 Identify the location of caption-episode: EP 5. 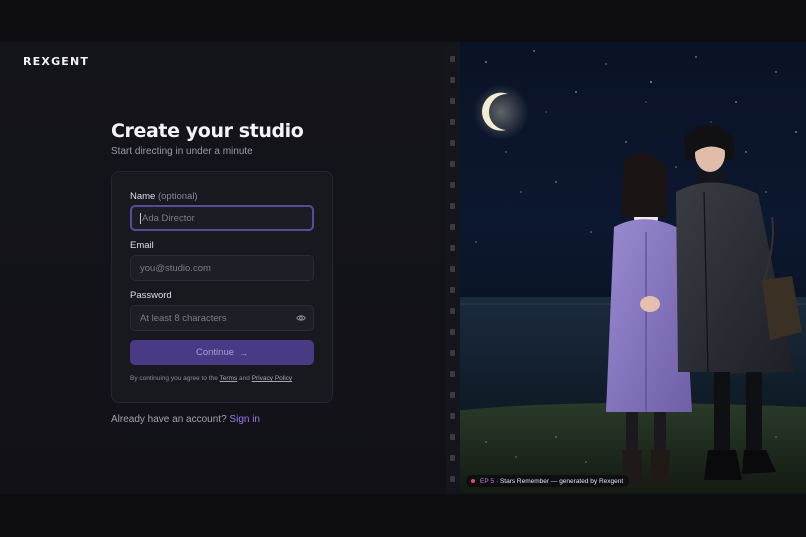
(487, 481).